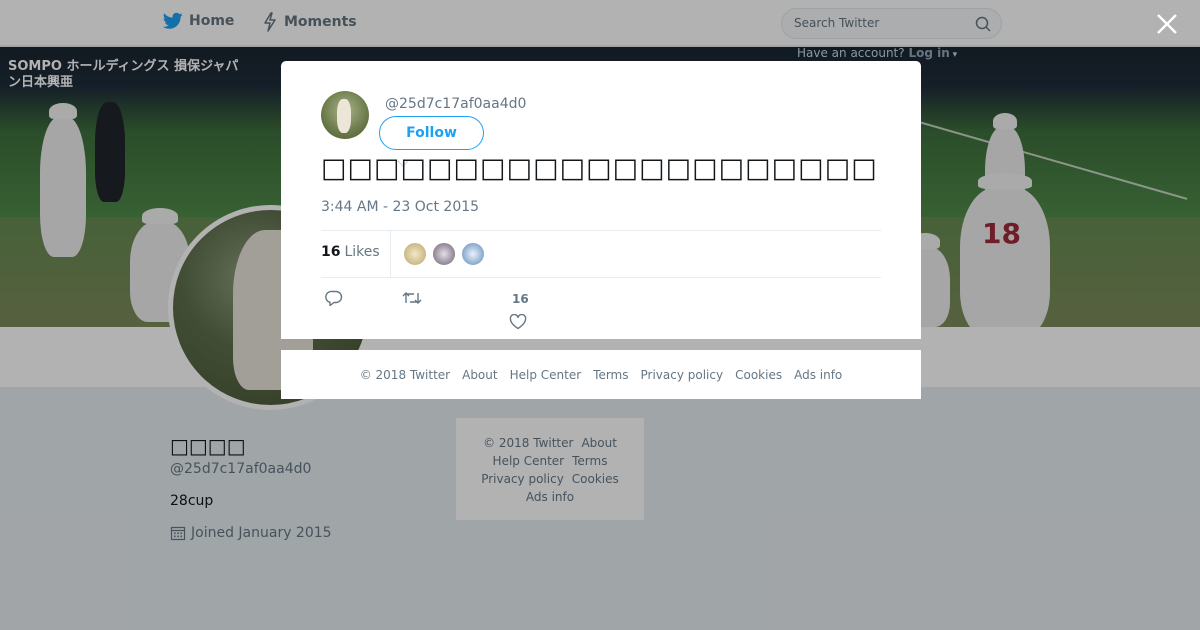  What do you see at coordinates (405, 374) in the screenshot?
I see `footer-copyright: © 2018 Twitter` at bounding box center [405, 374].